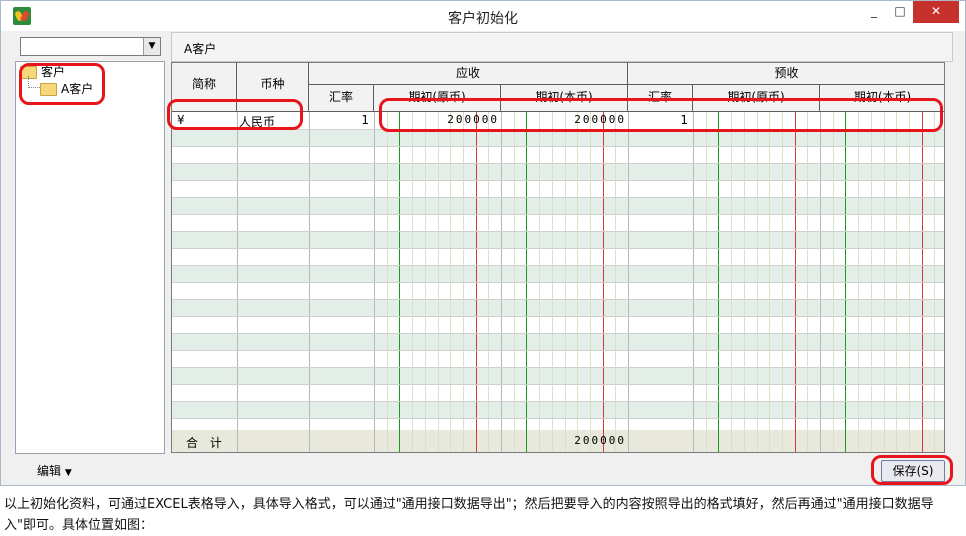  I want to click on edit-menu-button: 编辑 ▼, so click(54, 470).